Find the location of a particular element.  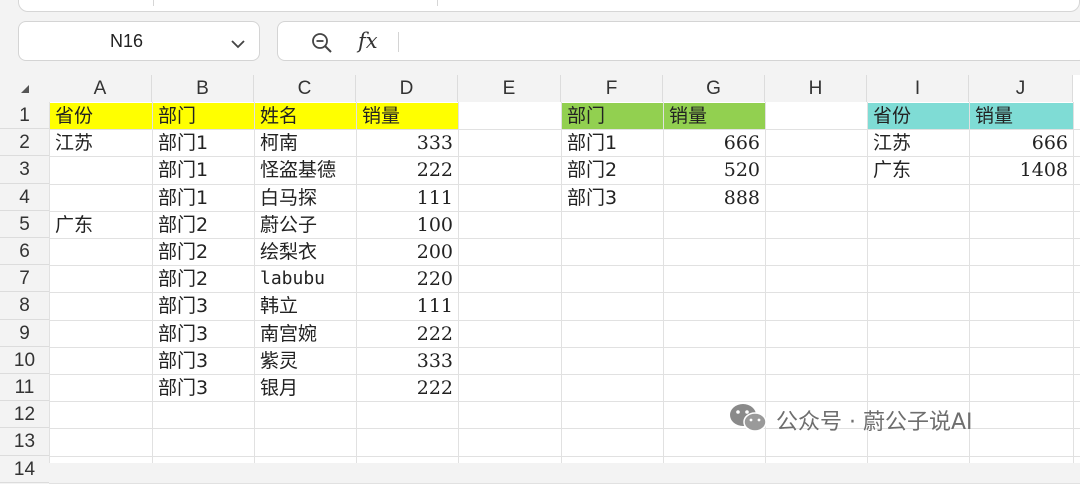

formula-bar-divider is located at coordinates (398, 42).